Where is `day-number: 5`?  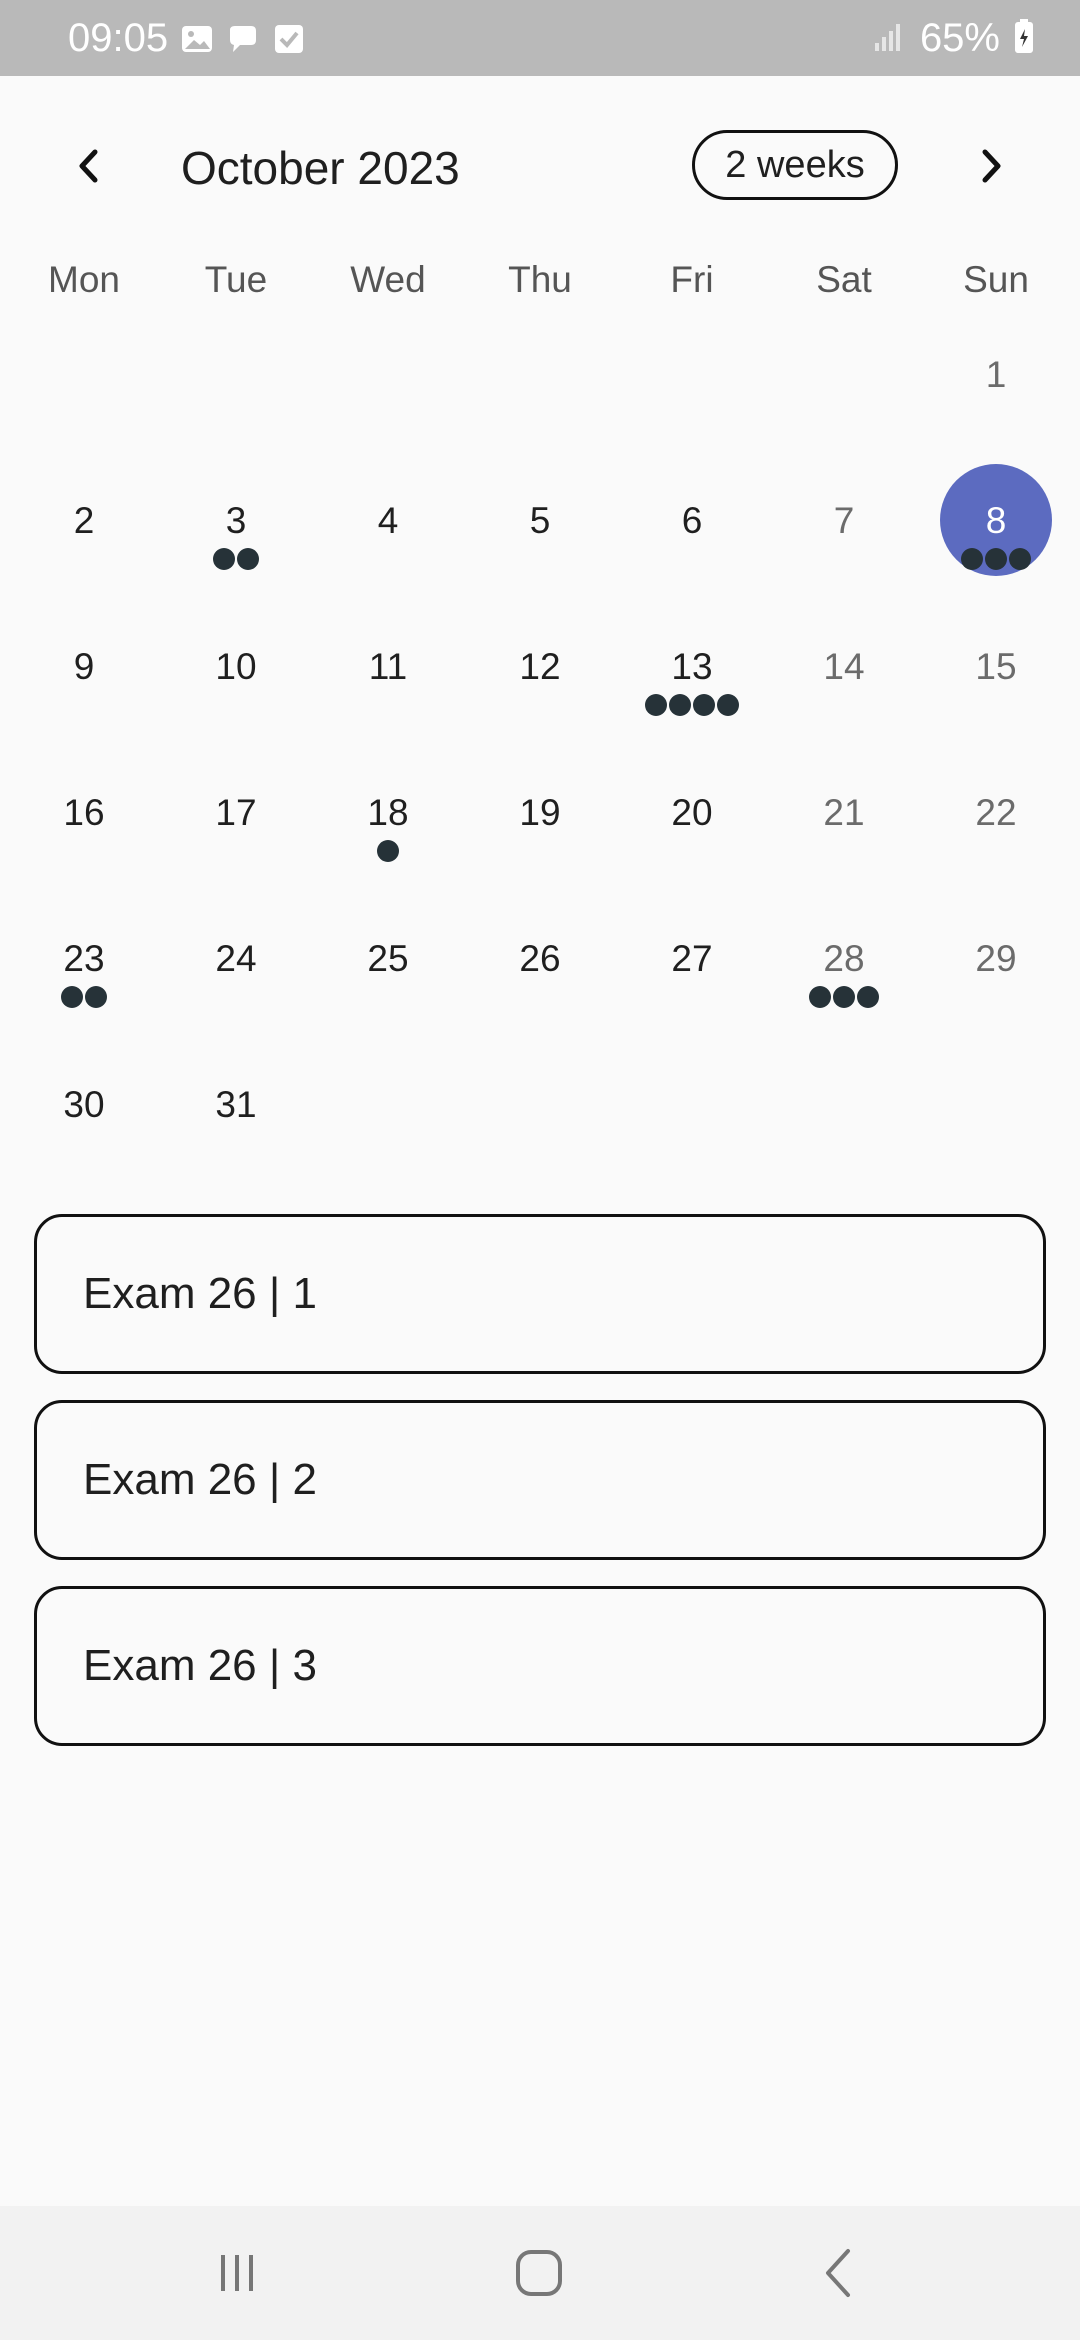
day-number: 5 is located at coordinates (540, 520).